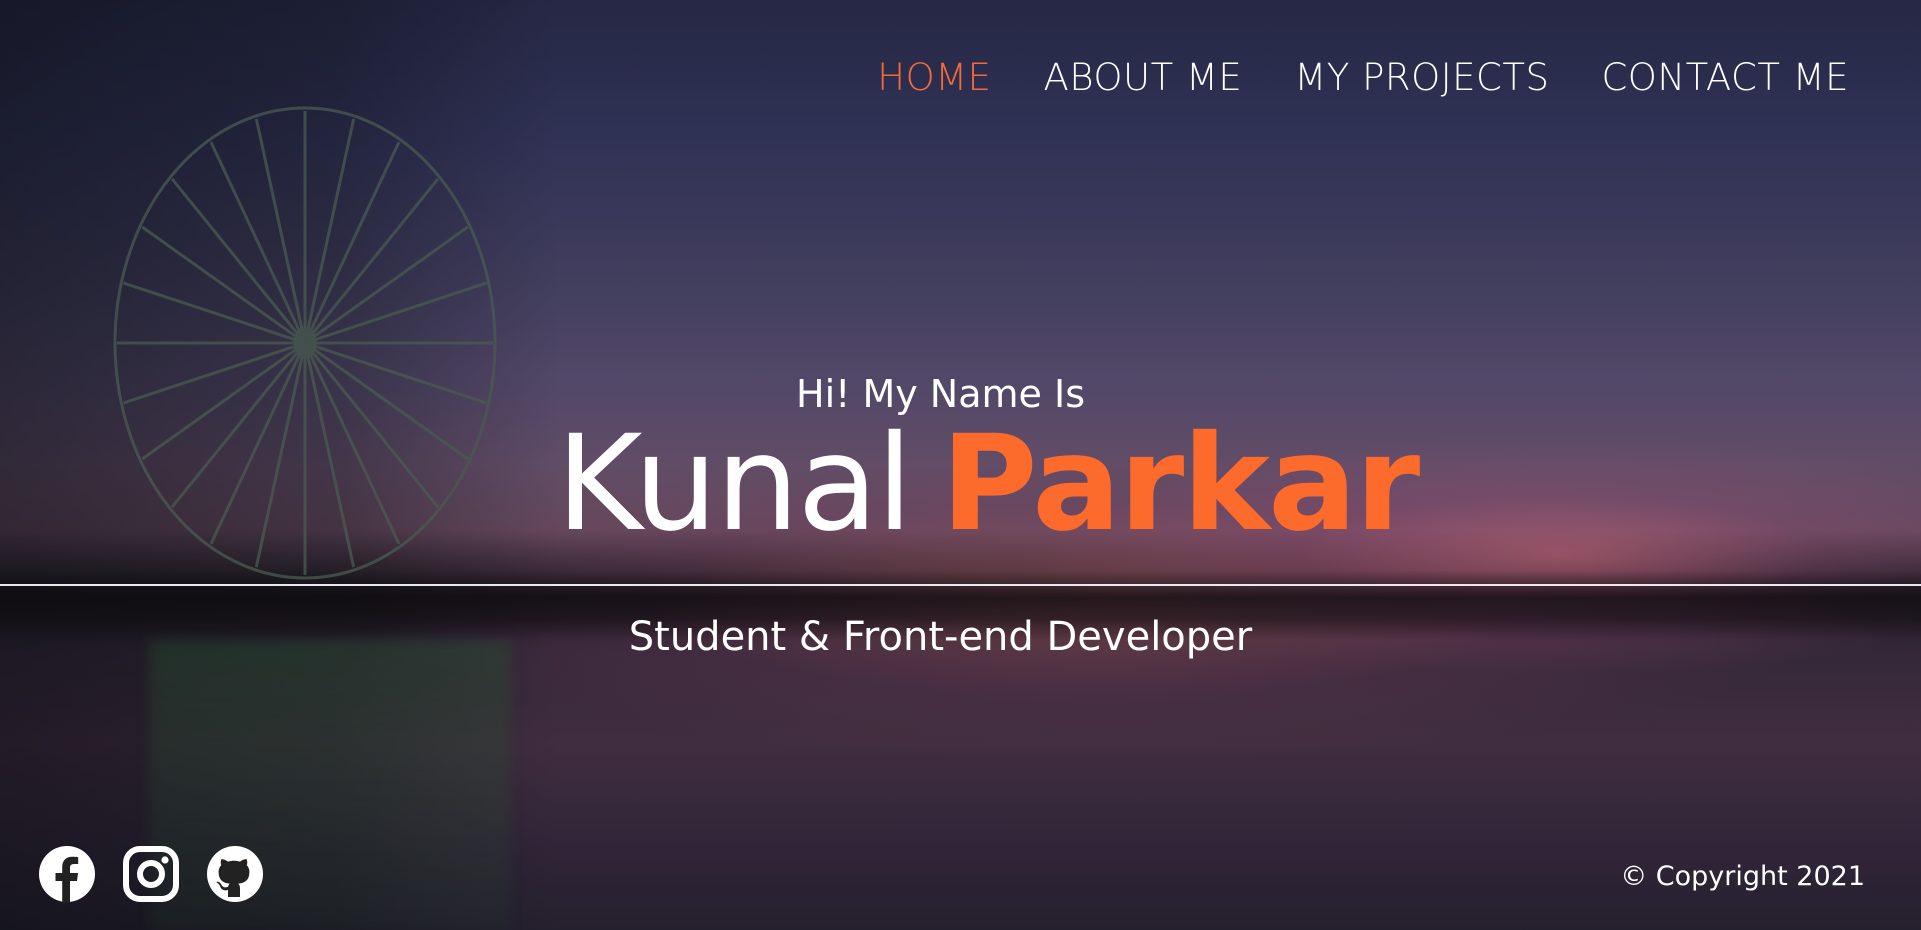 The image size is (1921, 930). I want to click on copyright-text: © Copyright 2021, so click(1742, 876).